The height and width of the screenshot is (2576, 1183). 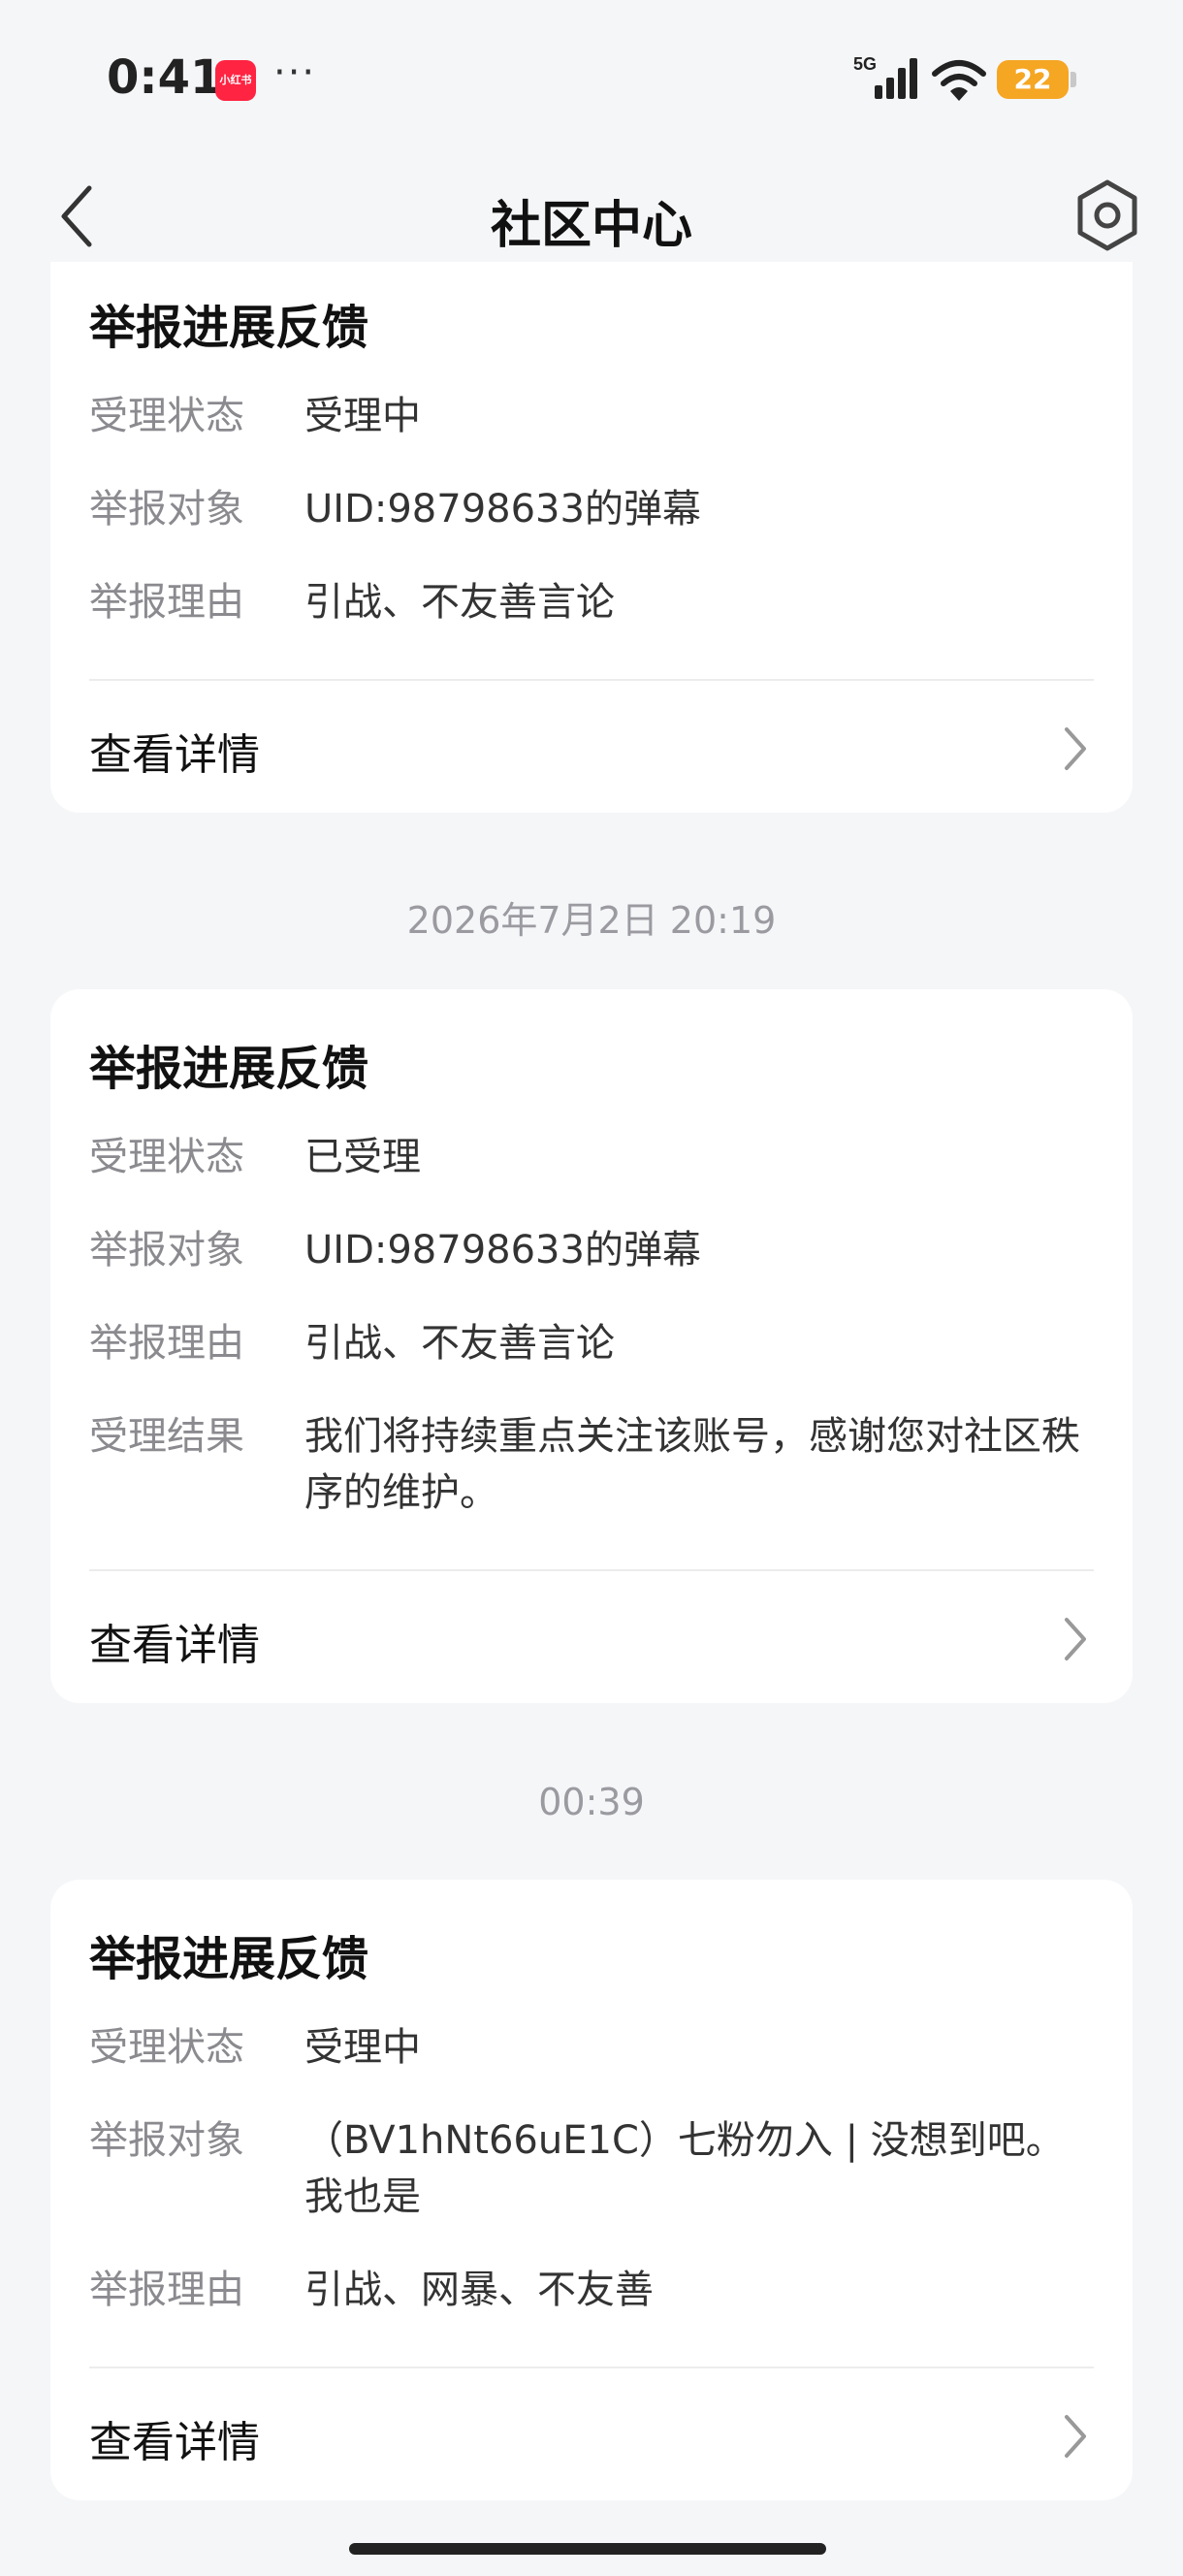 What do you see at coordinates (362, 1157) in the screenshot?
I see `row-value: 已受理` at bounding box center [362, 1157].